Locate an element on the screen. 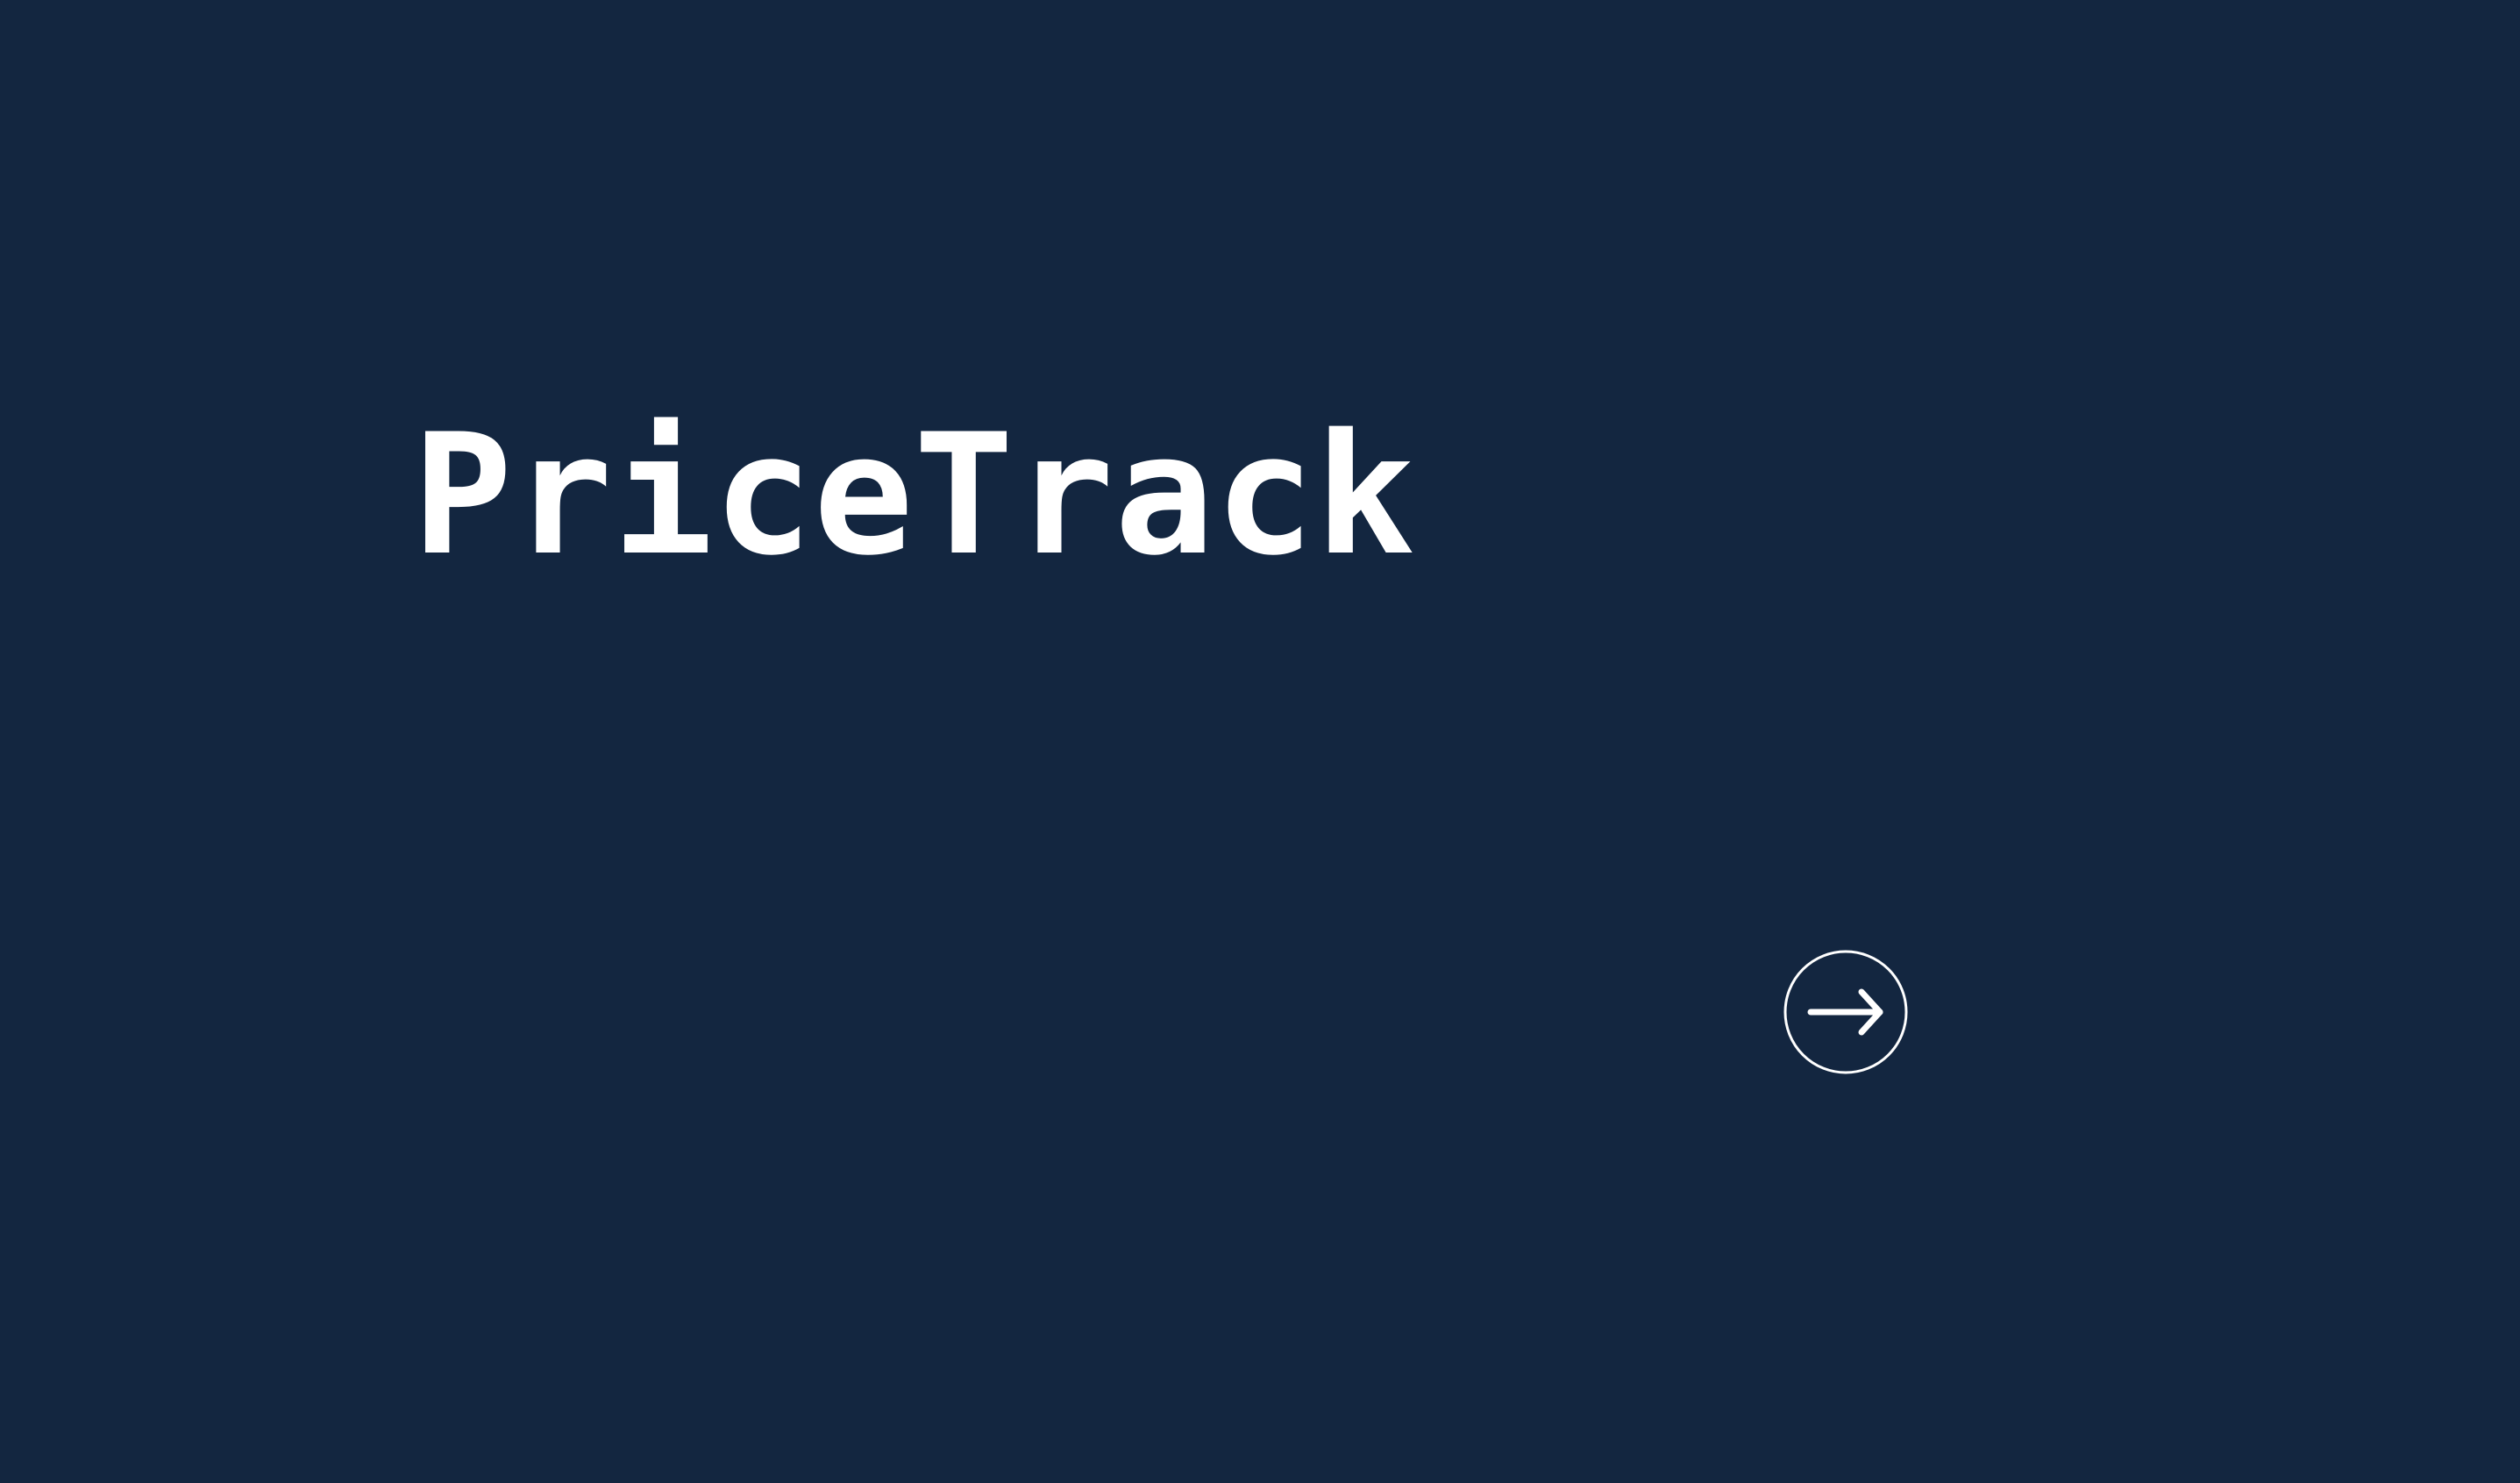 Image resolution: width=2520 pixels, height=1483 pixels. arrow-right-circle-icon is located at coordinates (1845, 1012).